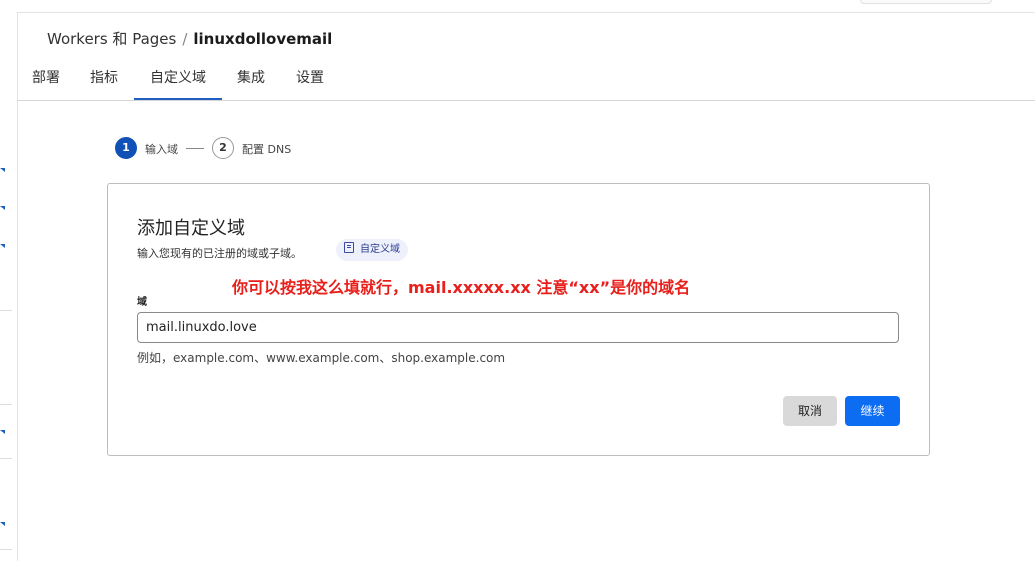  What do you see at coordinates (263, 39) in the screenshot?
I see `breadcrumb-current: linuxdollovemail` at bounding box center [263, 39].